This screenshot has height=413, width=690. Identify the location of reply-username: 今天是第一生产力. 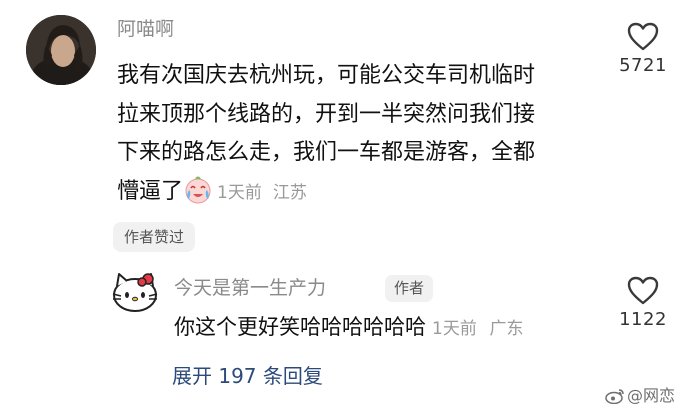
(250, 288).